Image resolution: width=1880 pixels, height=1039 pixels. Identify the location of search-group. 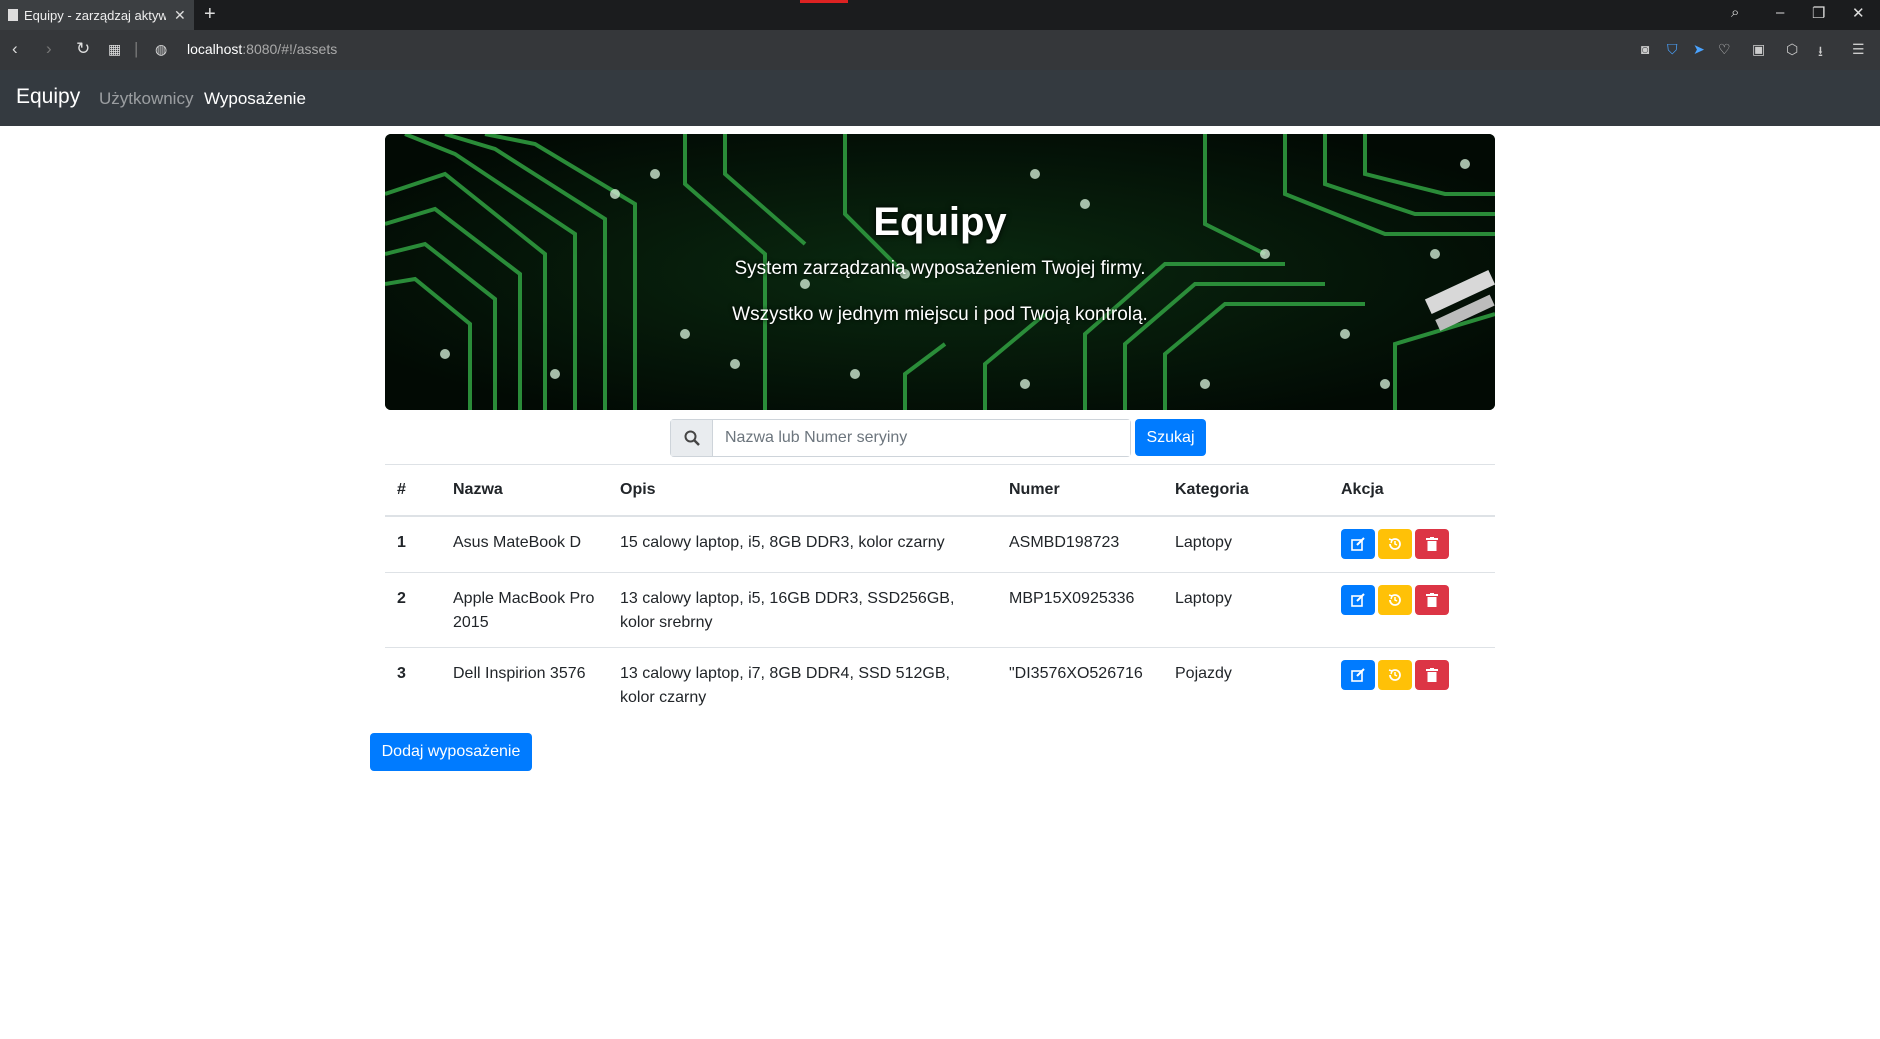
(900, 438).